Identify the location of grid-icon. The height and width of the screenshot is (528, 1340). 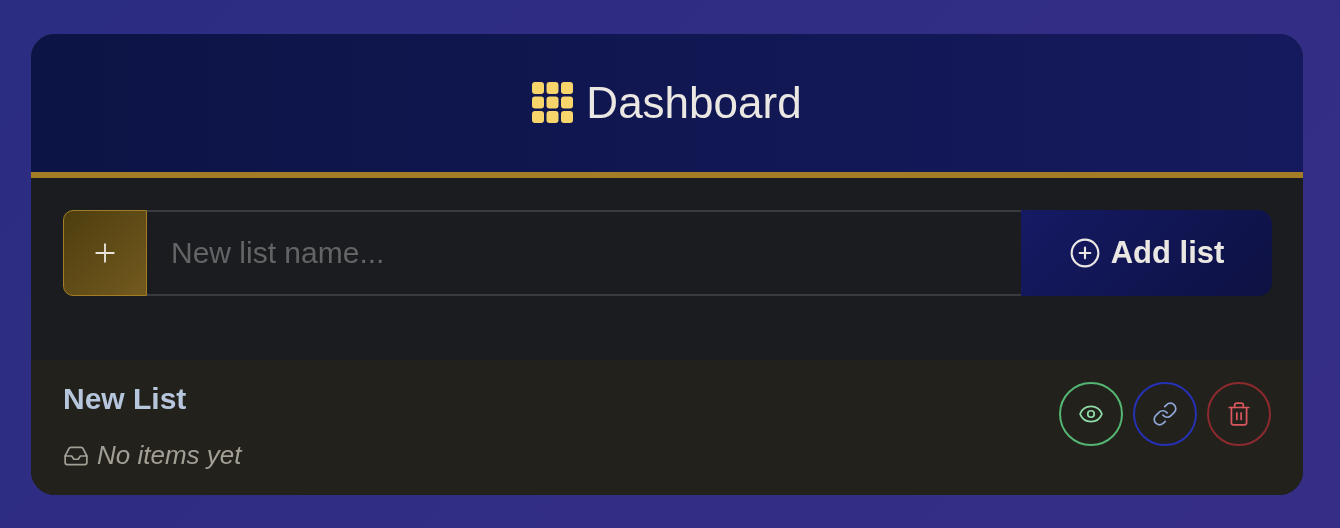
(553, 103).